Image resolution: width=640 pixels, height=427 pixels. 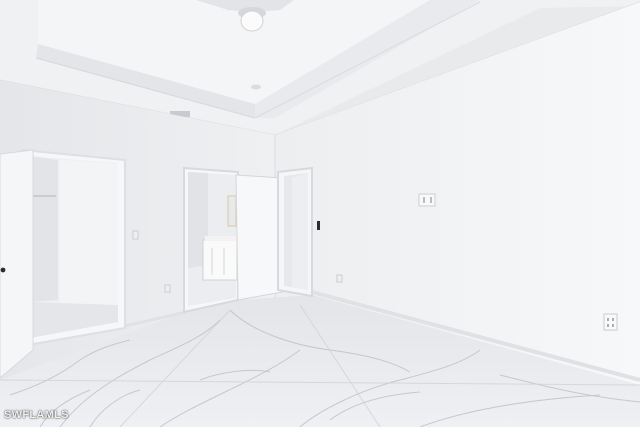 What do you see at coordinates (295, 232) in the screenshot?
I see `hallway-opening` at bounding box center [295, 232].